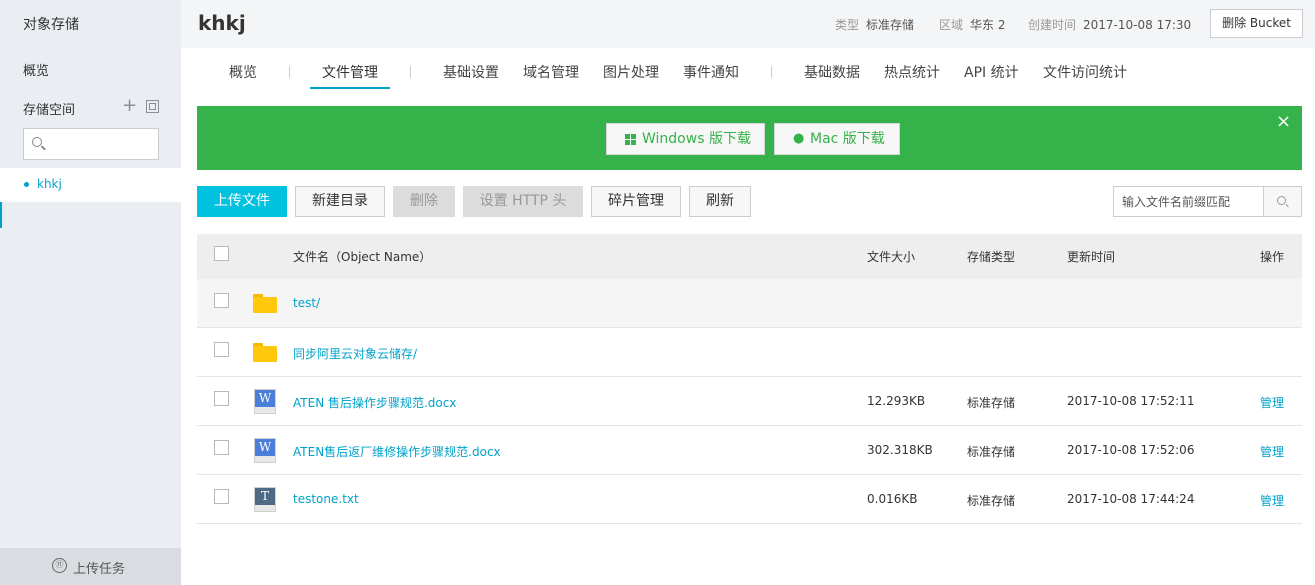 The width and height of the screenshot is (1315, 585). Describe the element at coordinates (355, 353) in the screenshot. I see `file-name-link: 同步阿里云对象云储存/` at that location.